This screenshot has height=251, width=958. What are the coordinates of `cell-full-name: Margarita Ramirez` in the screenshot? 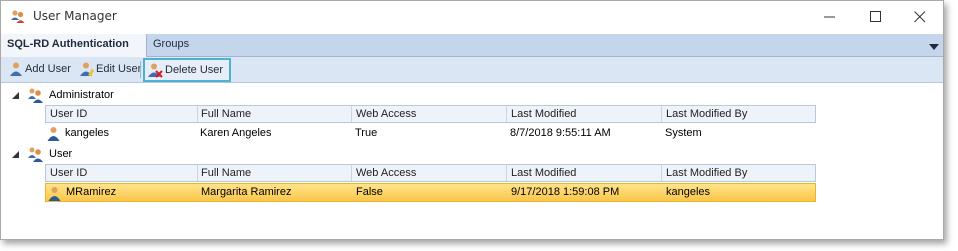 It's located at (246, 192).